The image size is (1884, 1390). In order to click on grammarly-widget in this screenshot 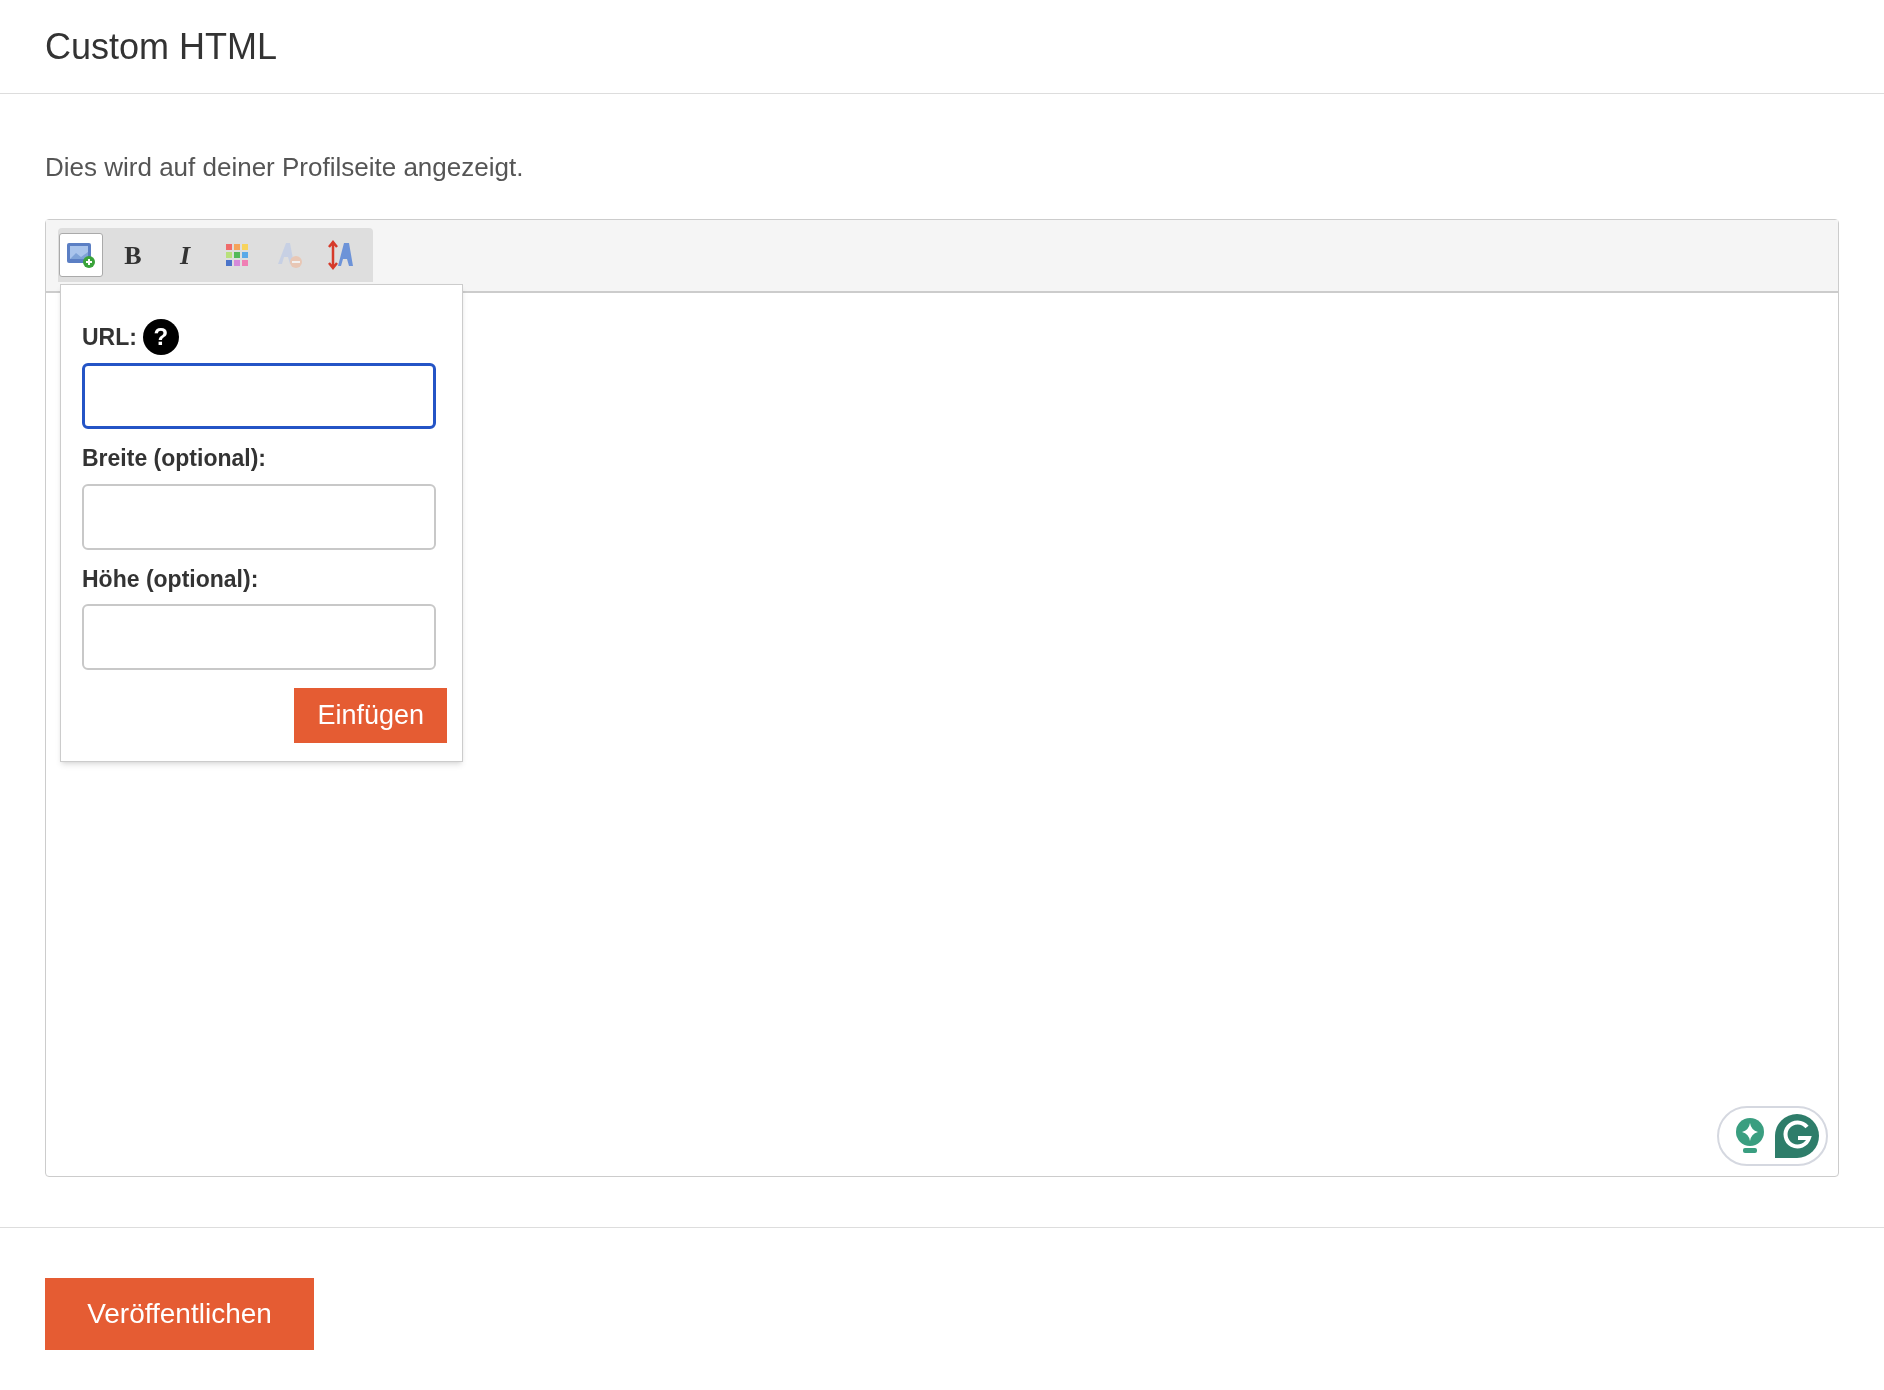, I will do `click(1772, 1136)`.